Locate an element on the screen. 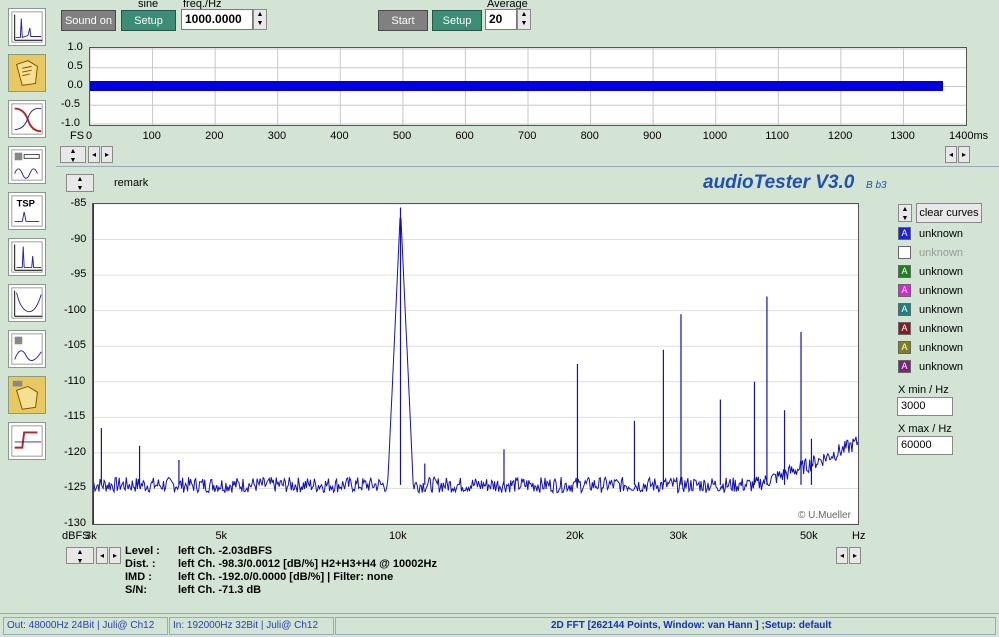 This screenshot has width=999, height=637. brand-title: audioTester V3.0 is located at coordinates (779, 182).